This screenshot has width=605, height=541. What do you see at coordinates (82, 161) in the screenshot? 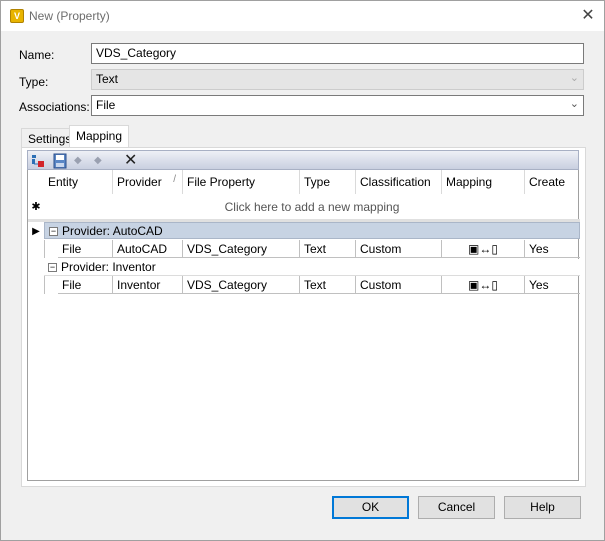
I see `move-up-icon: ◆` at bounding box center [82, 161].